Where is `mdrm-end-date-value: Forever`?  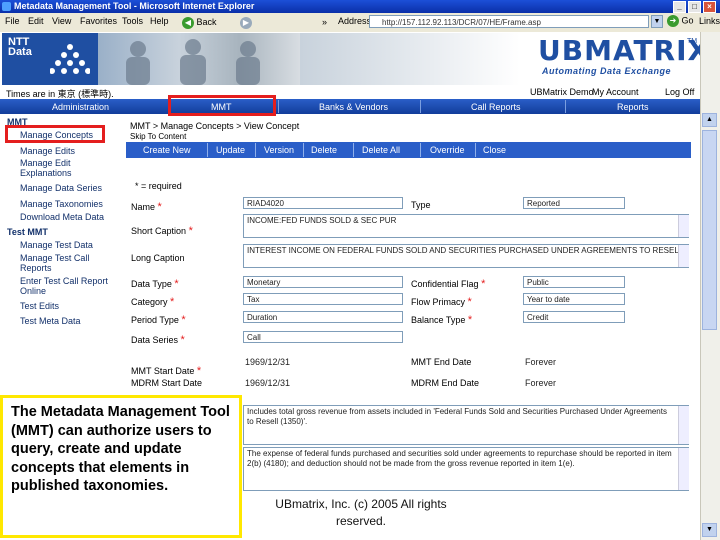
mdrm-end-date-value: Forever is located at coordinates (541, 383).